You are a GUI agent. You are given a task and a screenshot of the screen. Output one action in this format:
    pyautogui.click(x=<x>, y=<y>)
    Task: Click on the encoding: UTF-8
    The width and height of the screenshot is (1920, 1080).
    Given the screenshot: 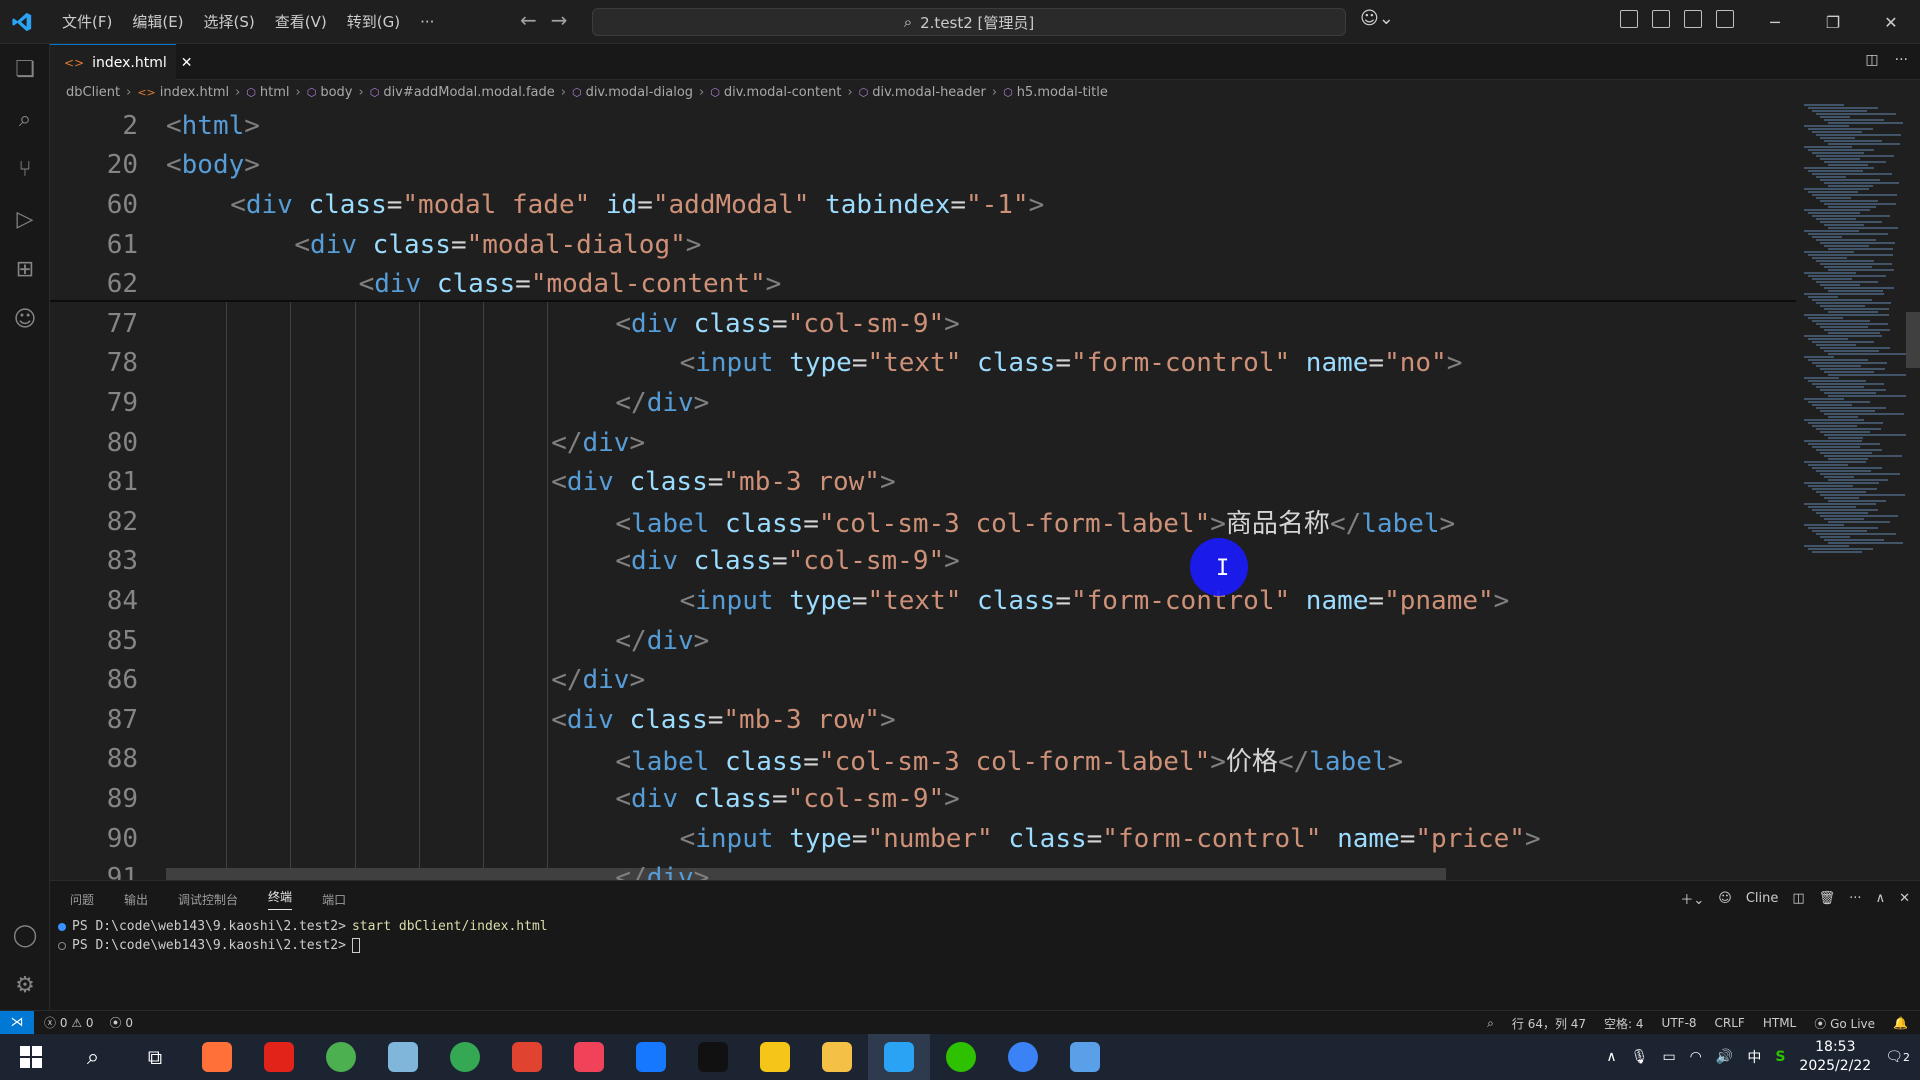 What is the action you would take?
    pyautogui.click(x=1679, y=1023)
    